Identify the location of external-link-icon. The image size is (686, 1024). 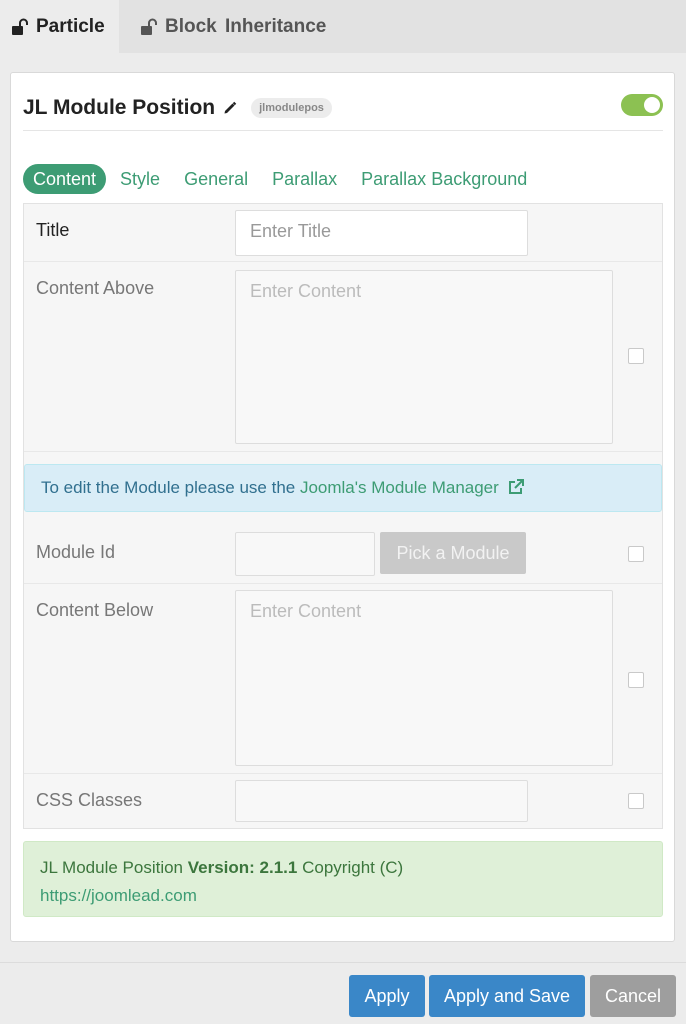
(516, 487).